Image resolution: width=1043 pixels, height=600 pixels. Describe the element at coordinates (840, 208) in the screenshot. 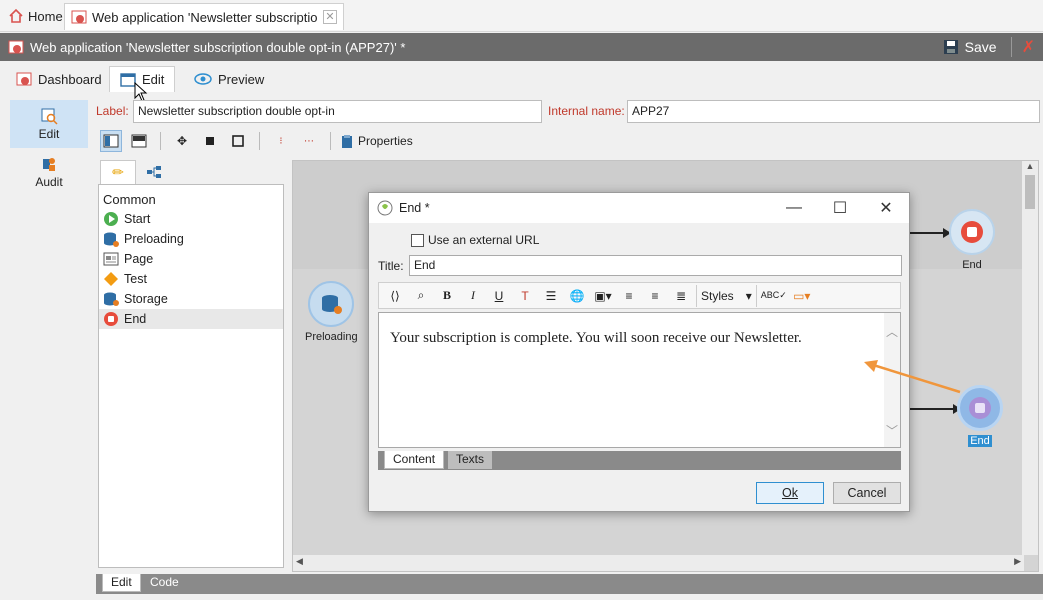

I see `maximize-icon: ☐` at that location.